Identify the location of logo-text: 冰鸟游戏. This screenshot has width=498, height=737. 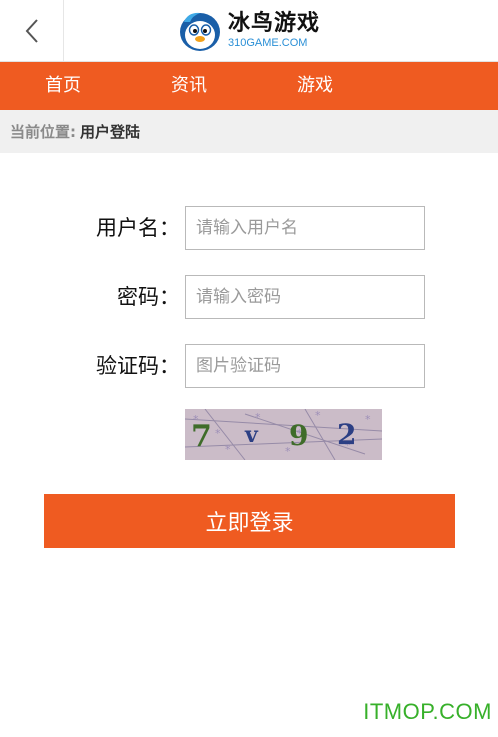
(274, 23).